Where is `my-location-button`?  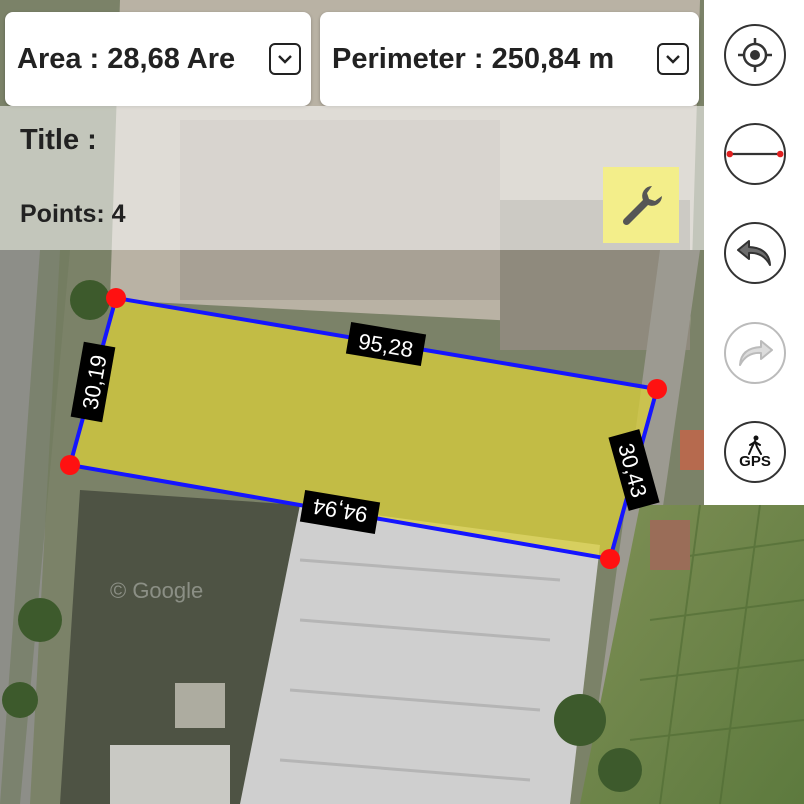 my-location-button is located at coordinates (755, 55).